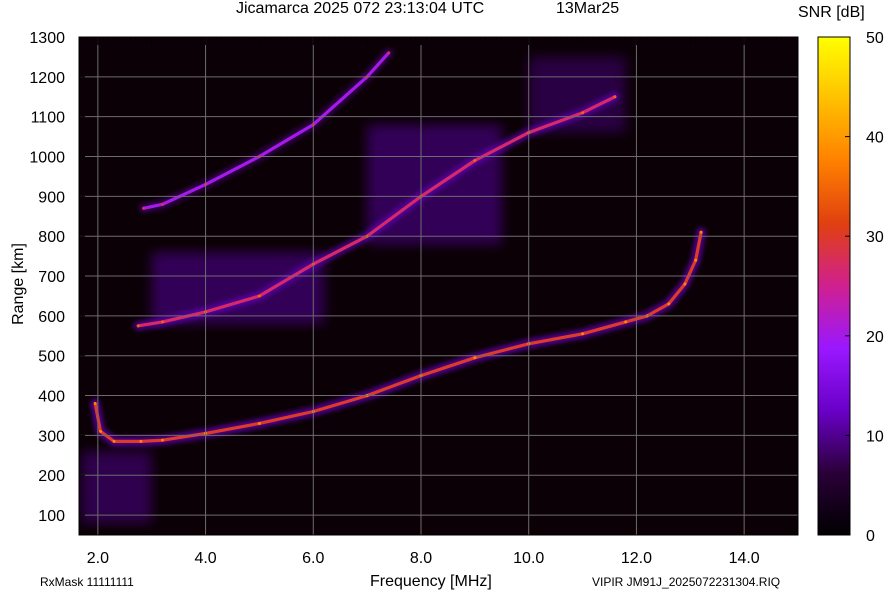  Describe the element at coordinates (744, 558) in the screenshot. I see `x-tick-label: 14.0` at that location.